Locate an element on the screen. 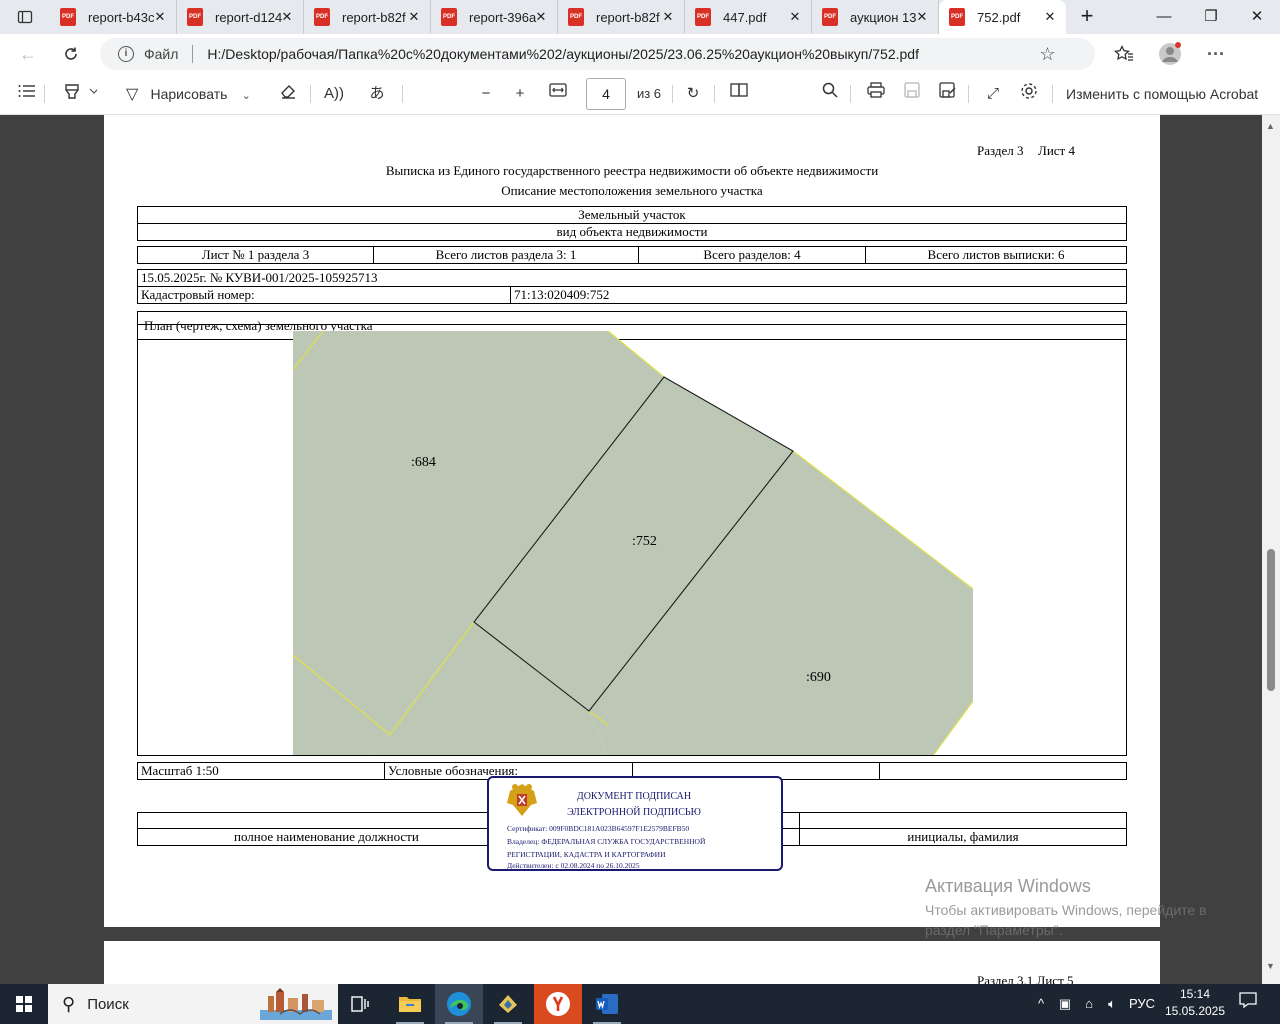 The width and height of the screenshot is (1280, 1024). printer-icon is located at coordinates (876, 90).